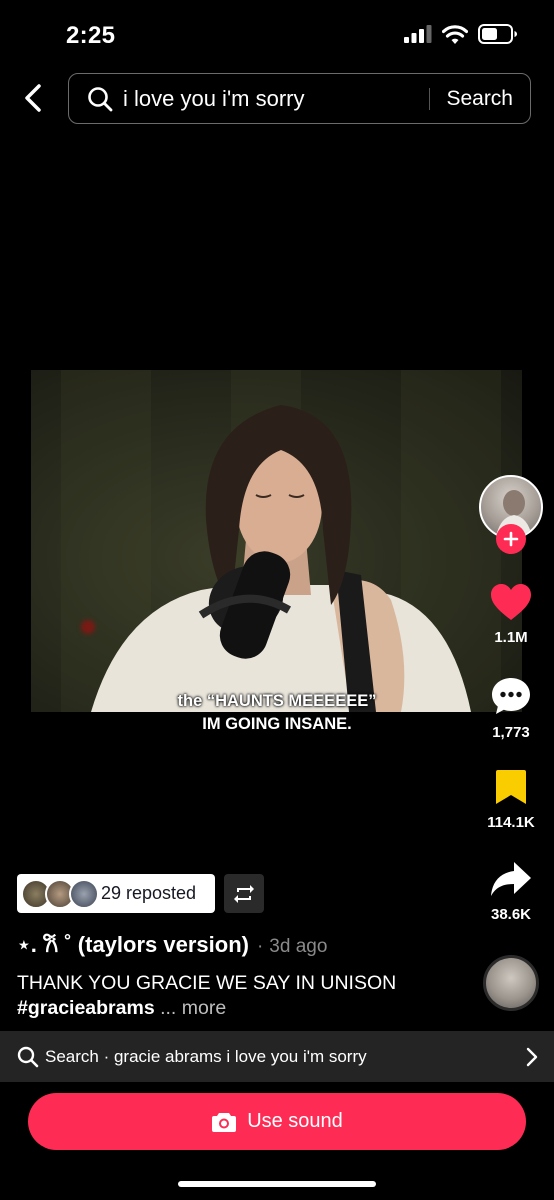 The image size is (554, 1200). Describe the element at coordinates (497, 34) in the screenshot. I see `battery-icon` at that location.